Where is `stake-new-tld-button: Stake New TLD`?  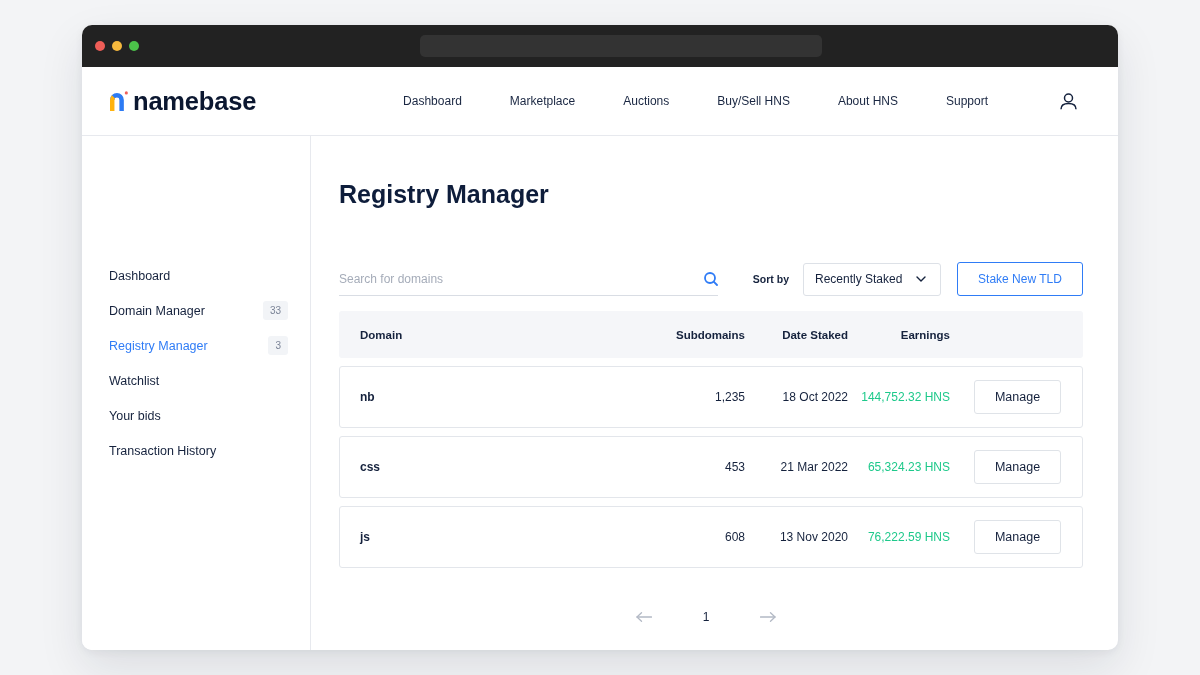 stake-new-tld-button: Stake New TLD is located at coordinates (1020, 279).